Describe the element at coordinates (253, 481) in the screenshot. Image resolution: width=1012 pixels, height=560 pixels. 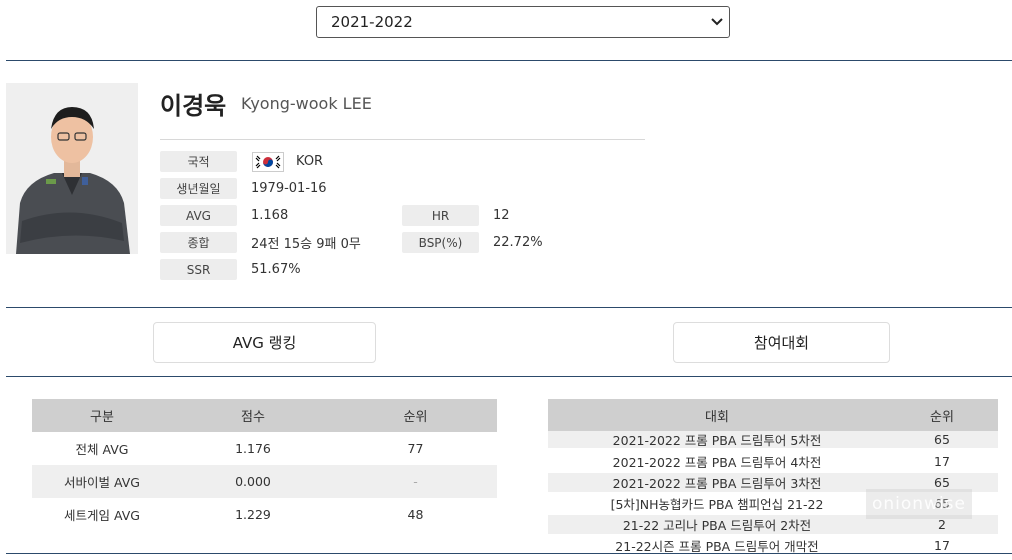
I see `table-cell: 0.000` at that location.